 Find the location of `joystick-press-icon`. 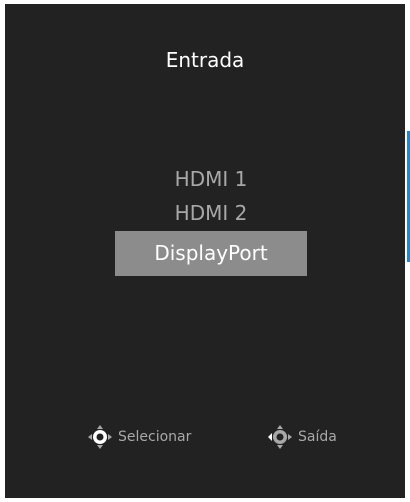

joystick-press-icon is located at coordinates (100, 437).